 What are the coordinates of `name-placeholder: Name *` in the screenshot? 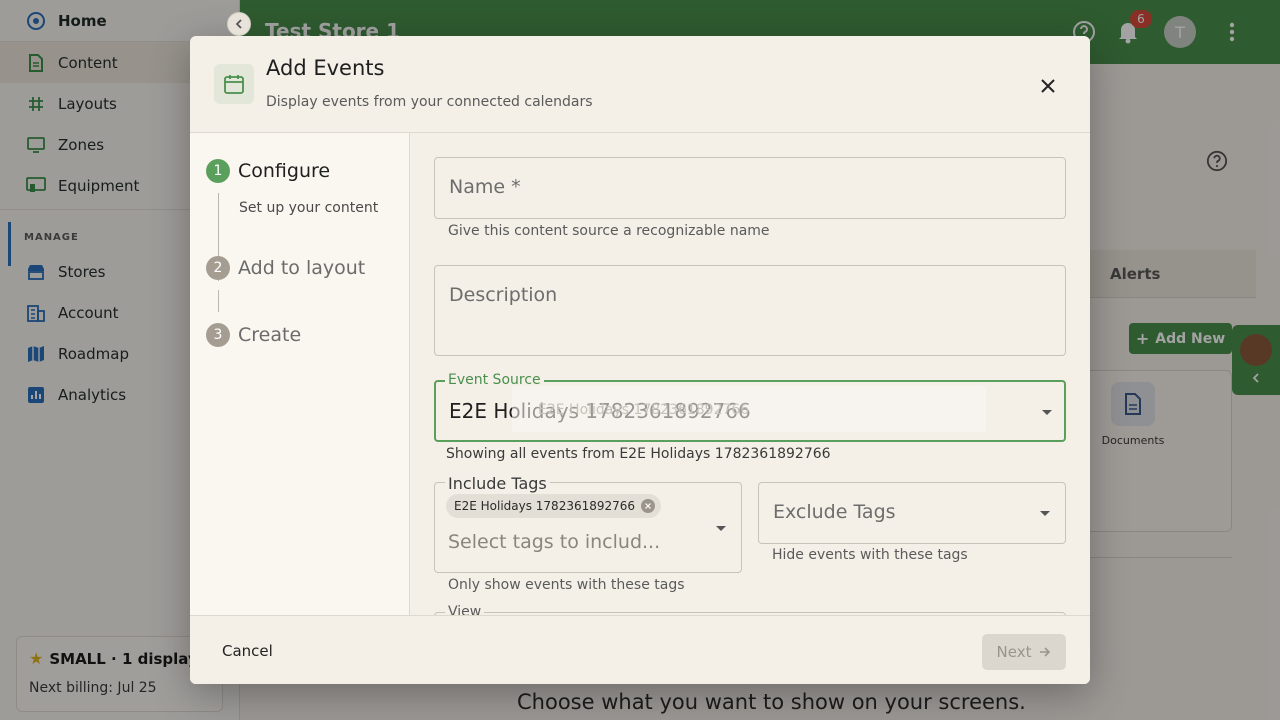 It's located at (485, 187).